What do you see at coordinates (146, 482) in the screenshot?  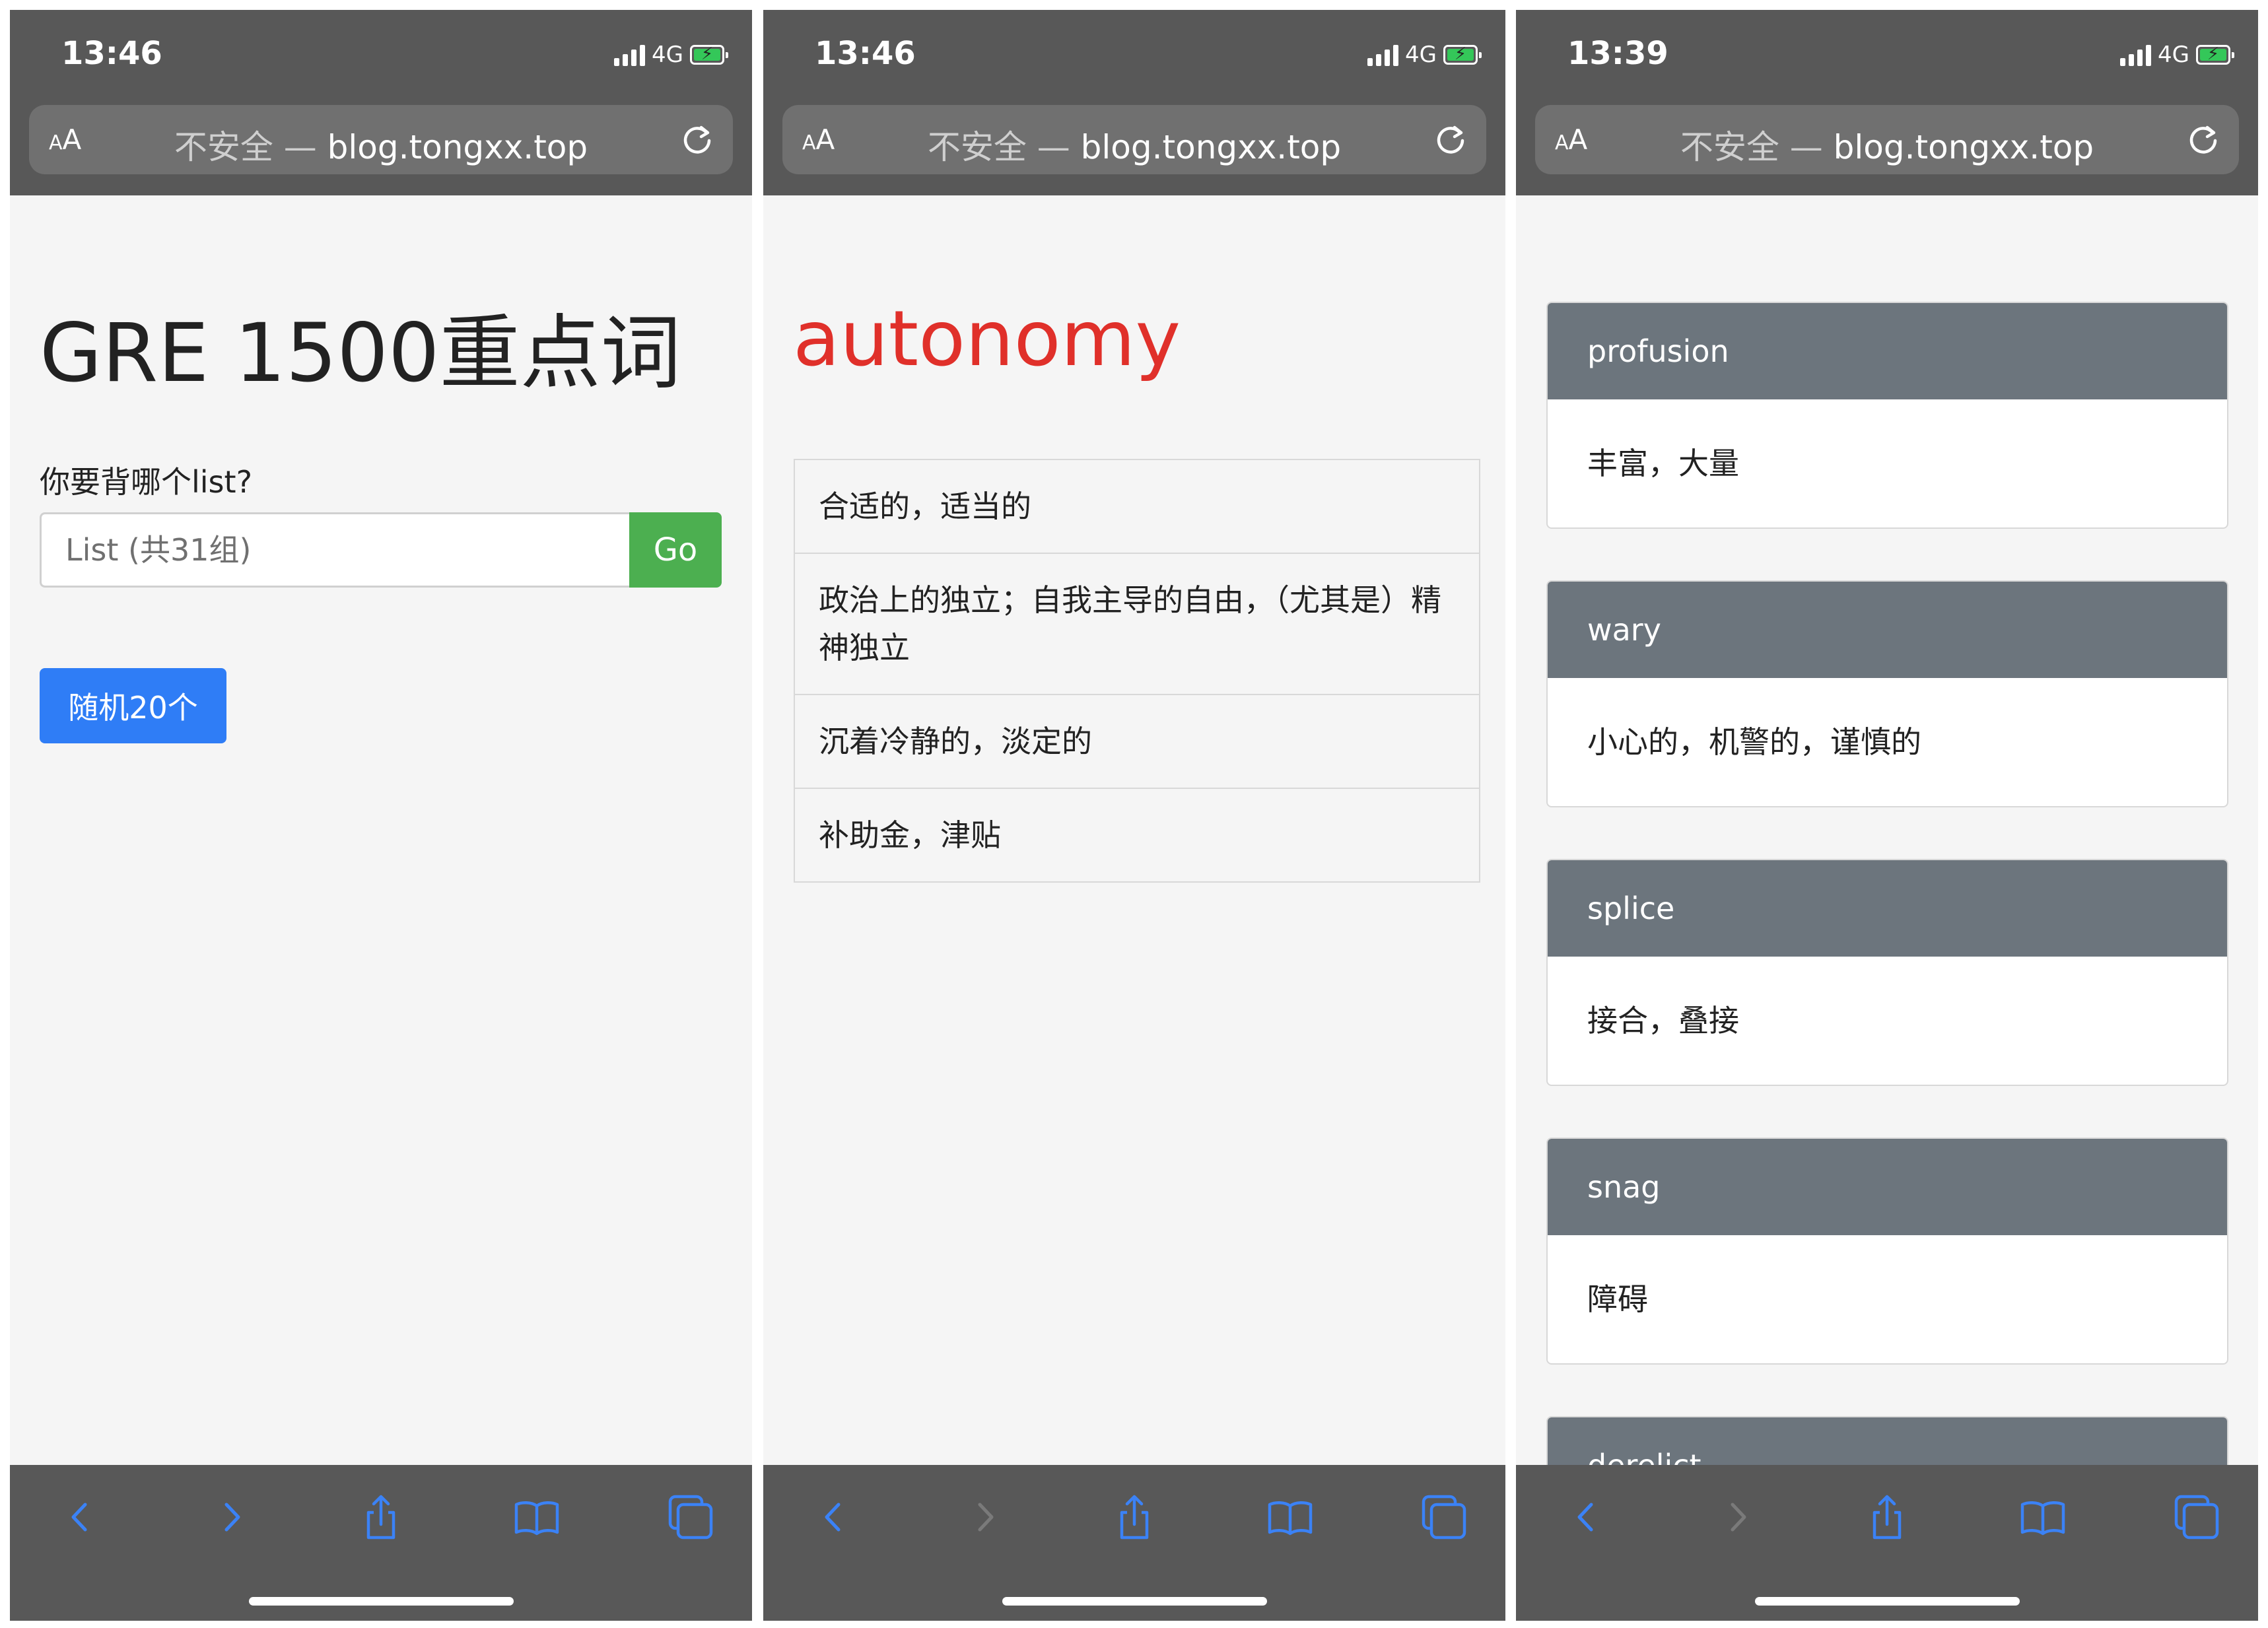 I see `list-question-label: 你要背哪个list?` at bounding box center [146, 482].